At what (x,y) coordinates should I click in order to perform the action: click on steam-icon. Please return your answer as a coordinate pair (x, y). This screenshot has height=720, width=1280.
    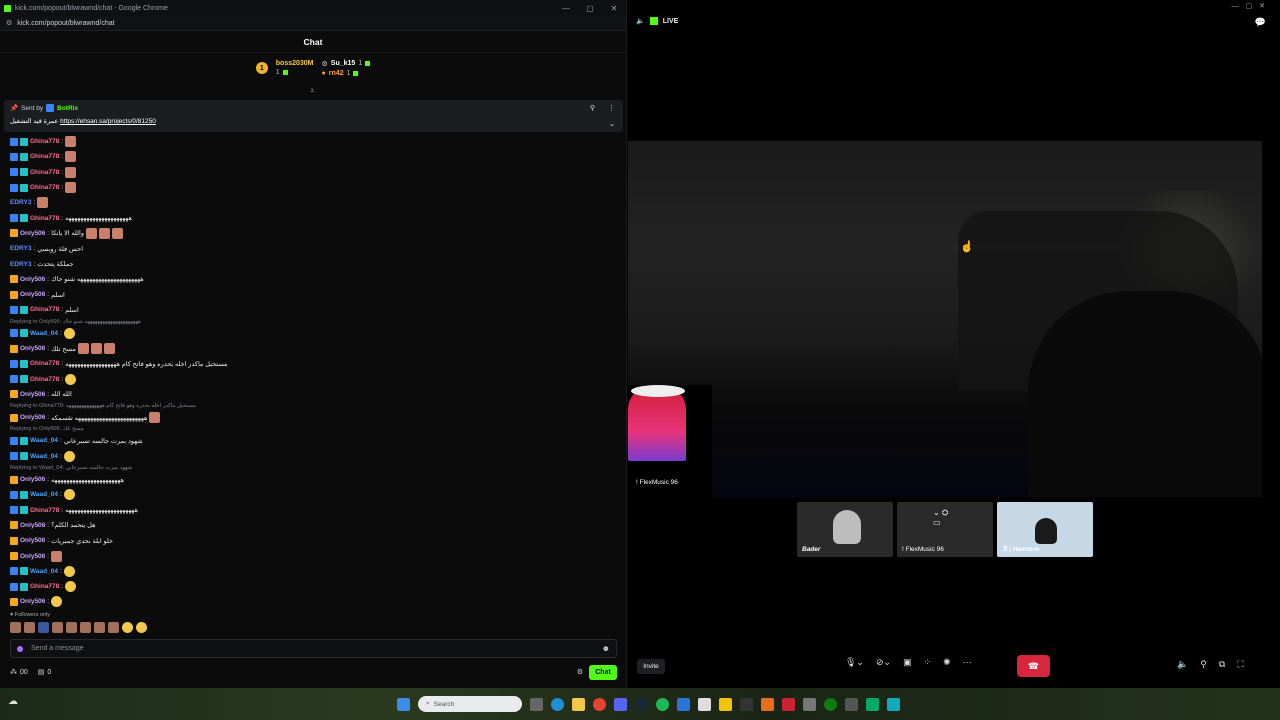
    Looking at the image, I should click on (641, 704).